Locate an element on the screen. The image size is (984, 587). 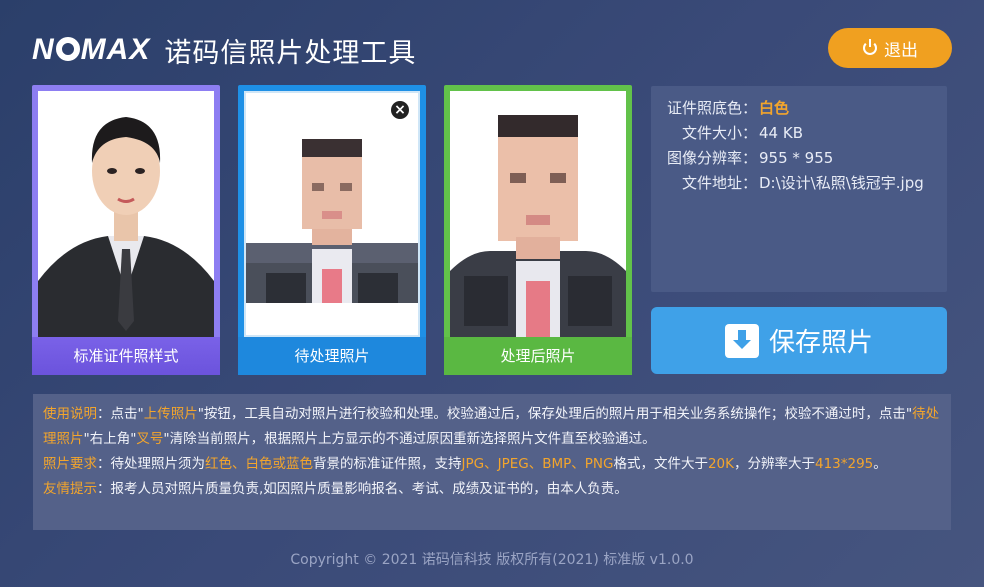
download-icon is located at coordinates (741, 340).